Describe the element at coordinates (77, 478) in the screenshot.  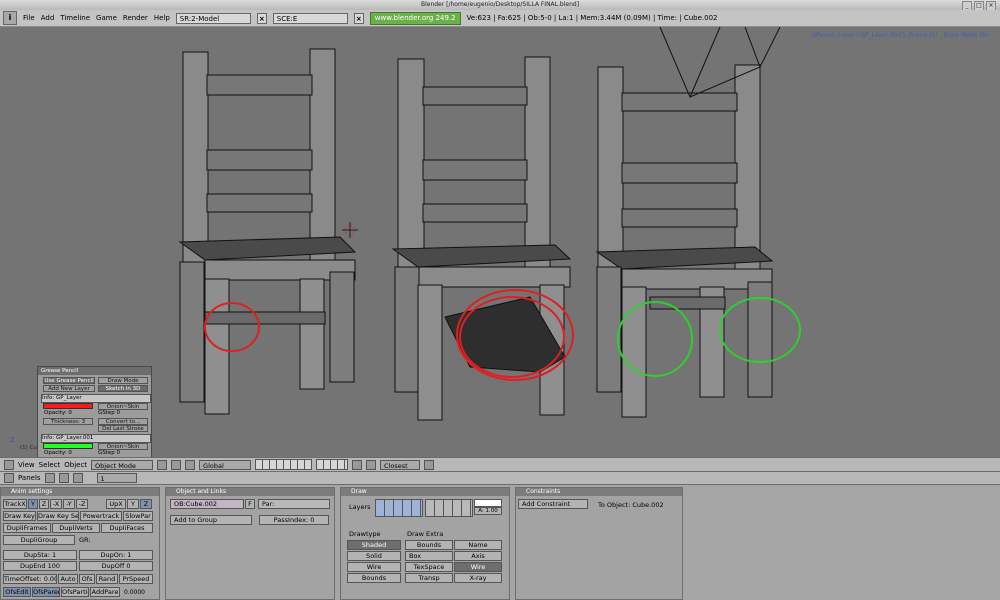
I see `scene-context-icon` at that location.